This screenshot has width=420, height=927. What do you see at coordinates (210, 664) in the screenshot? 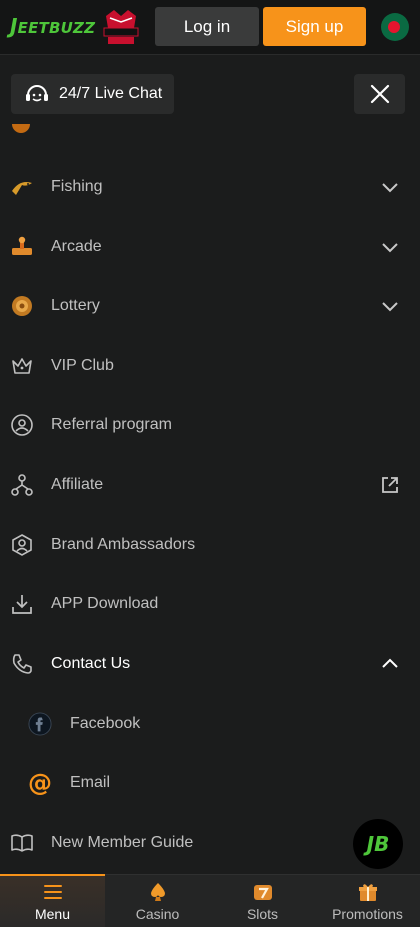
I see `menu-item-contact-us: Contact Us` at bounding box center [210, 664].